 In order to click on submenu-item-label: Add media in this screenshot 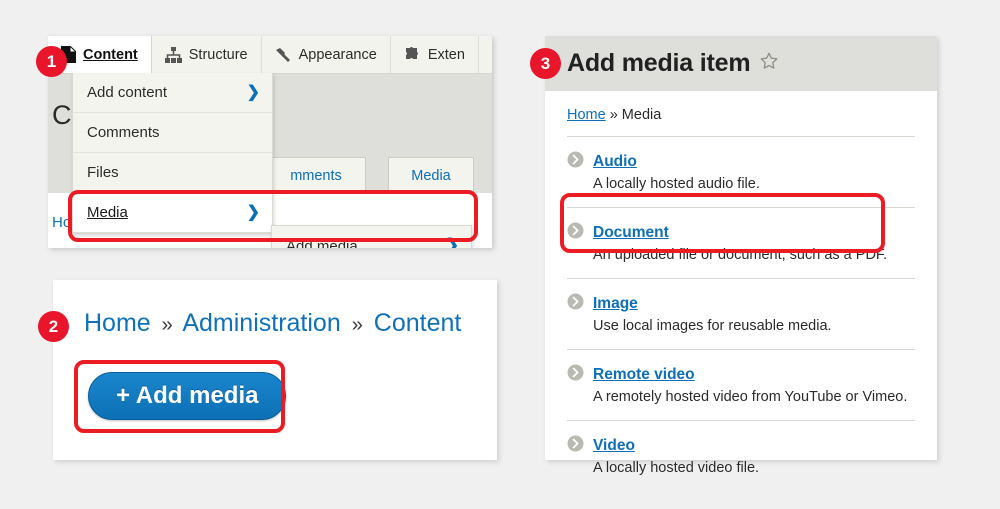, I will do `click(322, 243)`.